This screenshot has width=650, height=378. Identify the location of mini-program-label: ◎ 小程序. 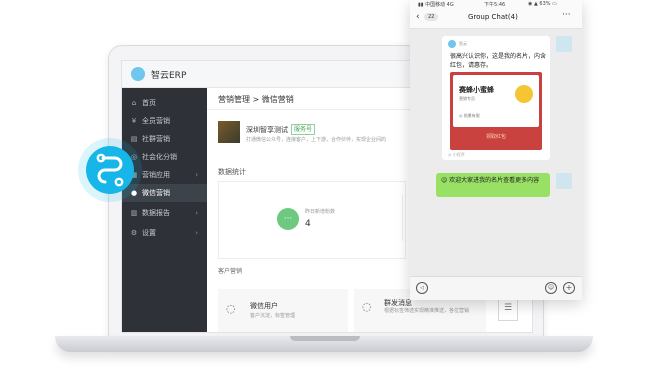
(456, 154).